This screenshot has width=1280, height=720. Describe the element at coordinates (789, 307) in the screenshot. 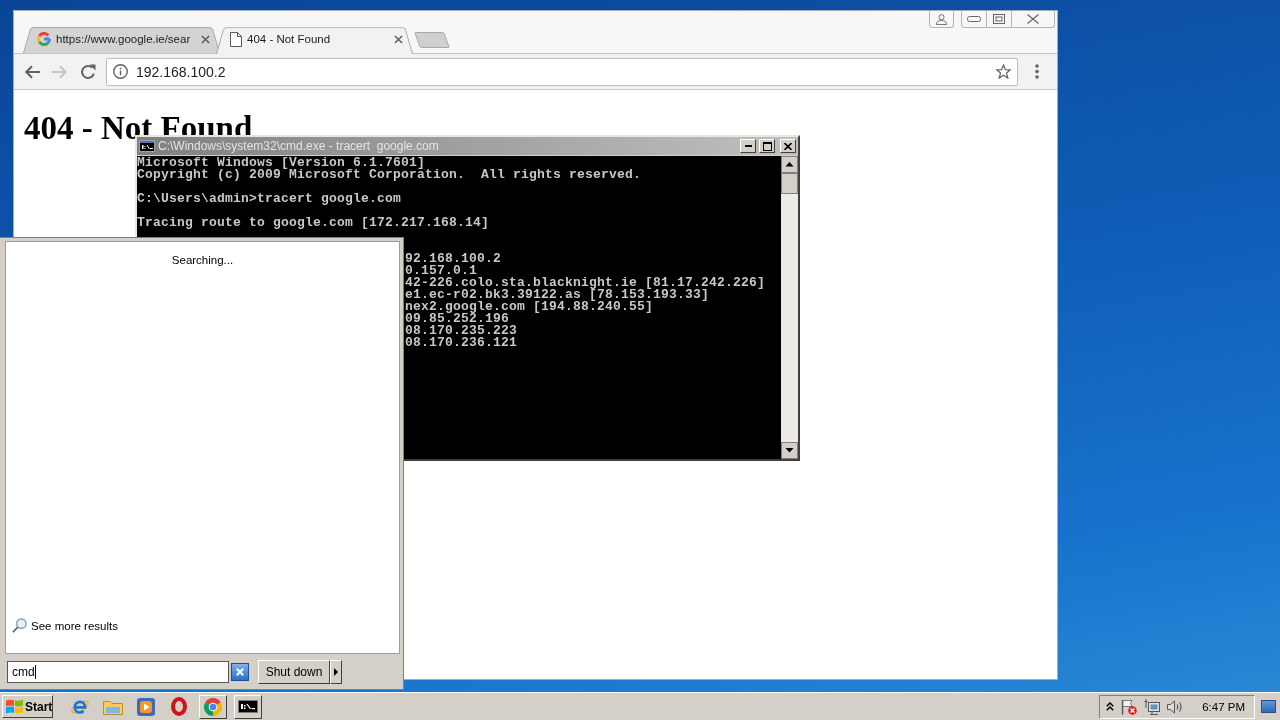

I see `scrollbar` at that location.